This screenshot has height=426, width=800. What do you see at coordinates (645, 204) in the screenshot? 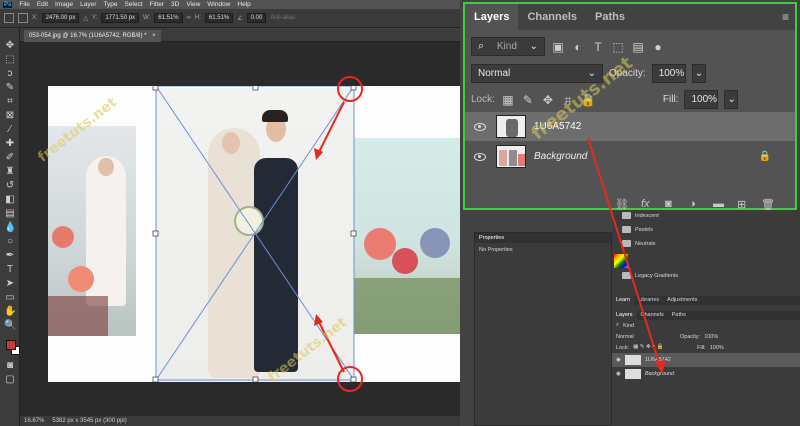
I see `layer-style-icon: fx` at bounding box center [645, 204].